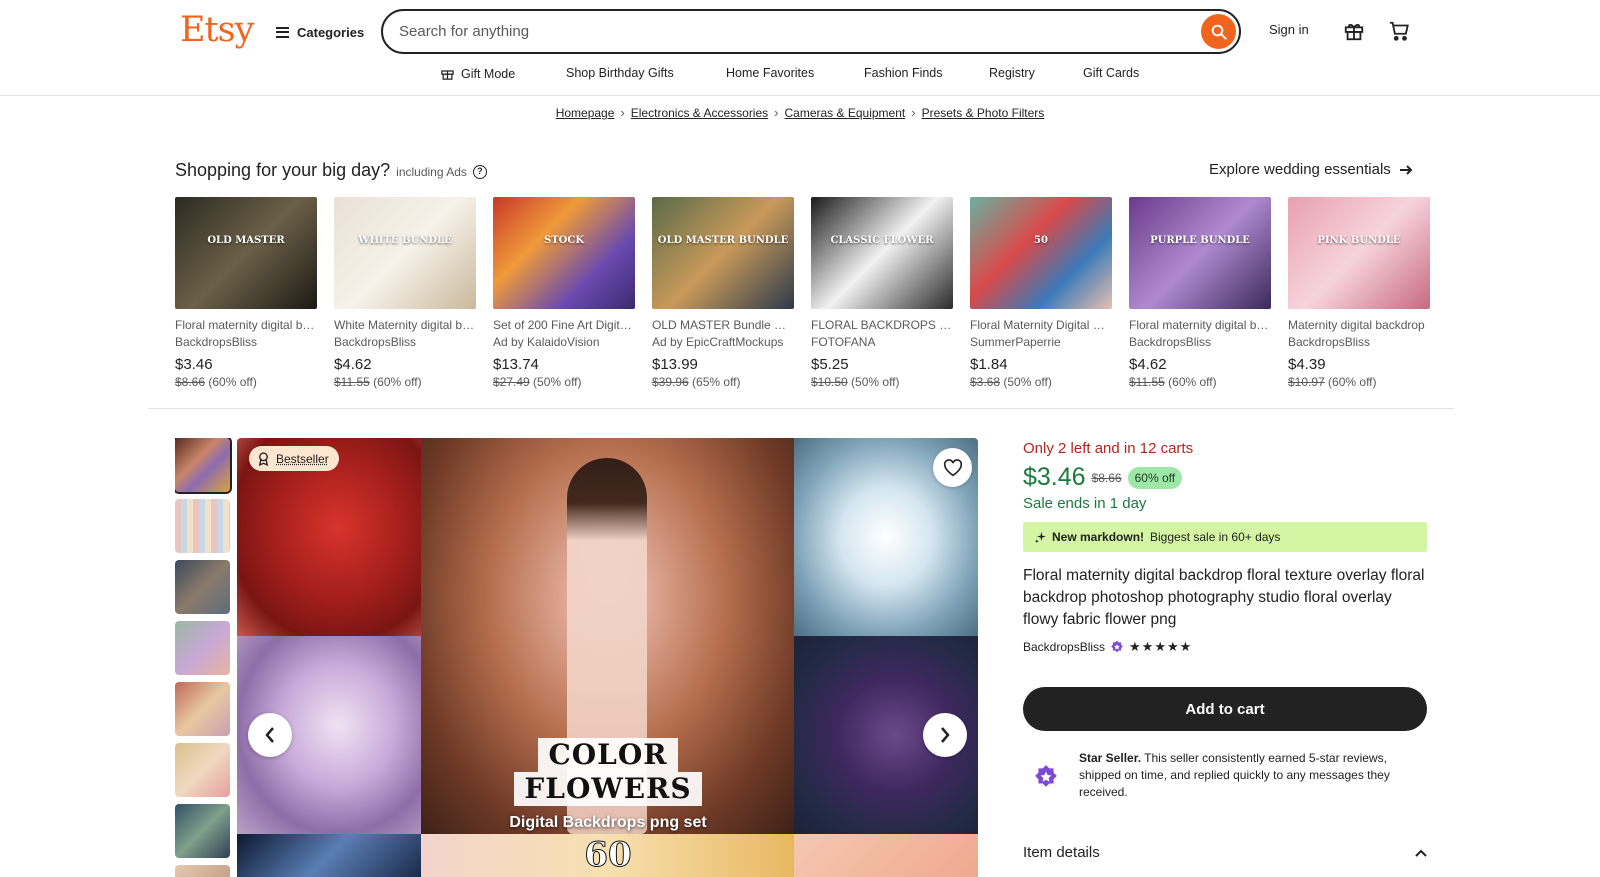  What do you see at coordinates (564, 325) in the screenshot?
I see `ad-title: Set of 200 Fine Art Digital Backdrops` at bounding box center [564, 325].